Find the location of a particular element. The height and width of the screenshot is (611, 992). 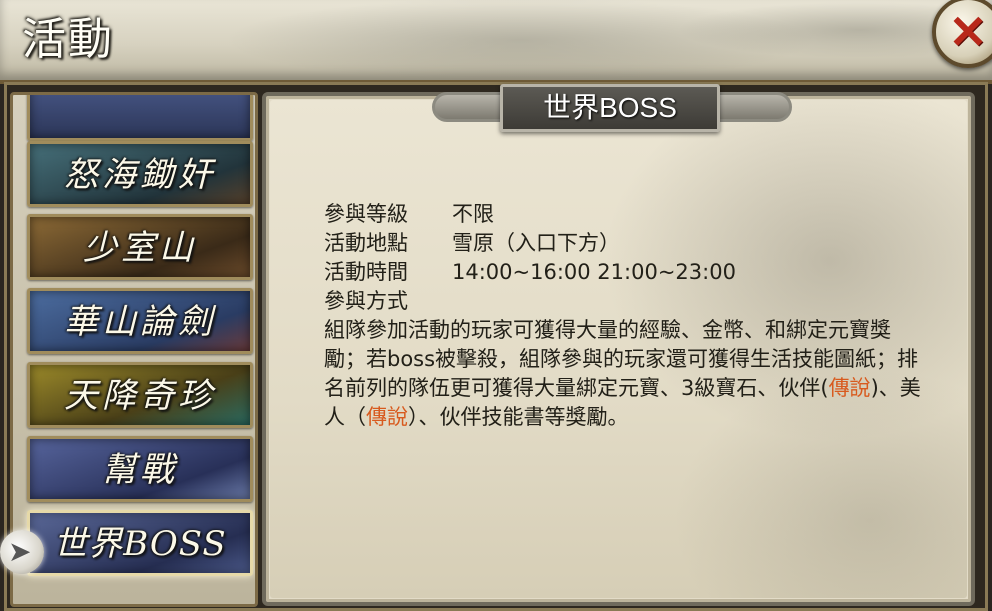

banner-ornament-left is located at coordinates (470, 107).